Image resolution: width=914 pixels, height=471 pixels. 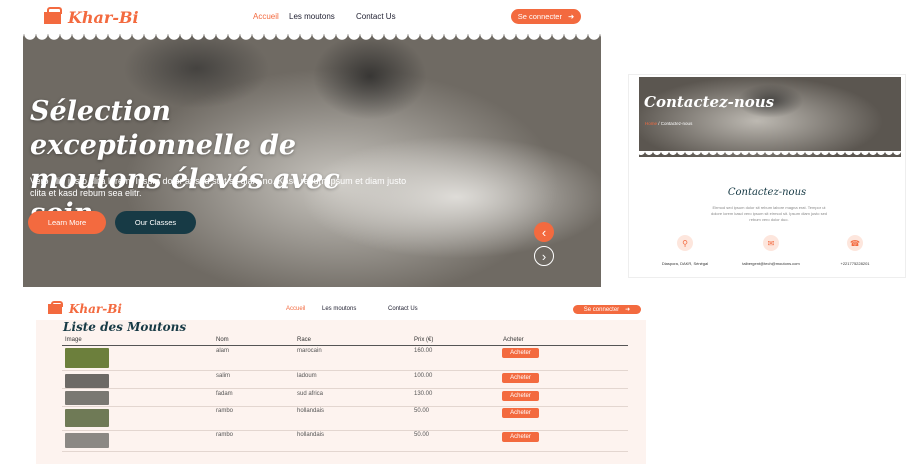 What do you see at coordinates (345, 345) in the screenshot?
I see `table-header-divider` at bounding box center [345, 345].